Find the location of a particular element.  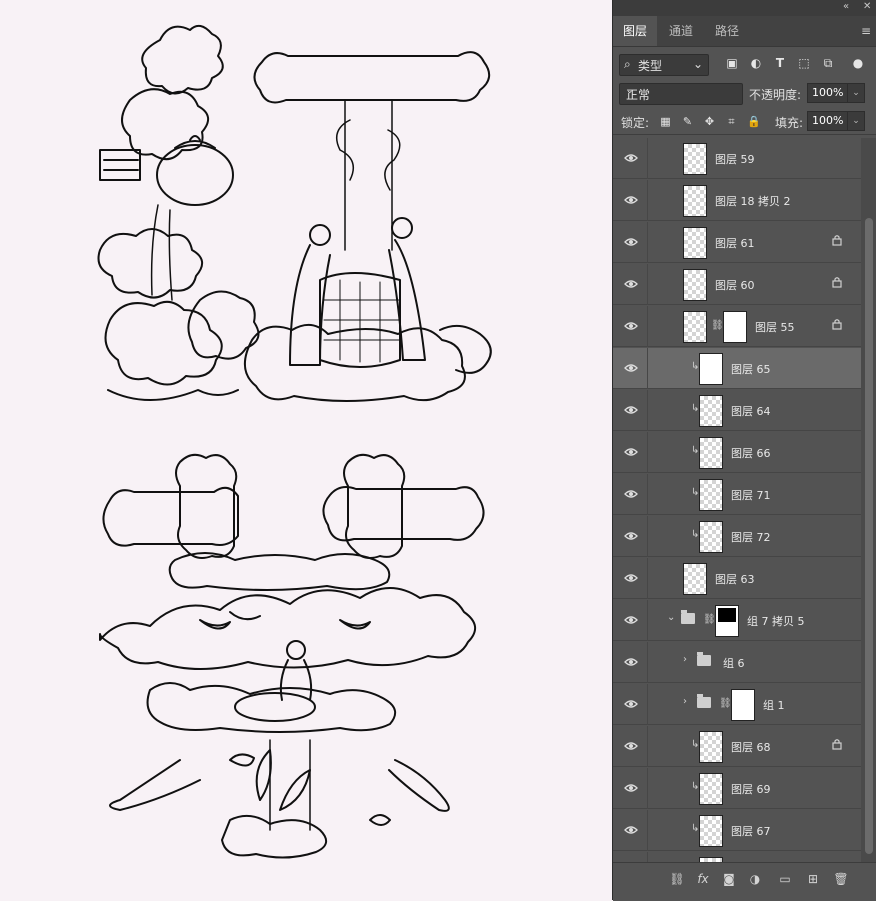

tab-layers: 图层 is located at coordinates (635, 31).